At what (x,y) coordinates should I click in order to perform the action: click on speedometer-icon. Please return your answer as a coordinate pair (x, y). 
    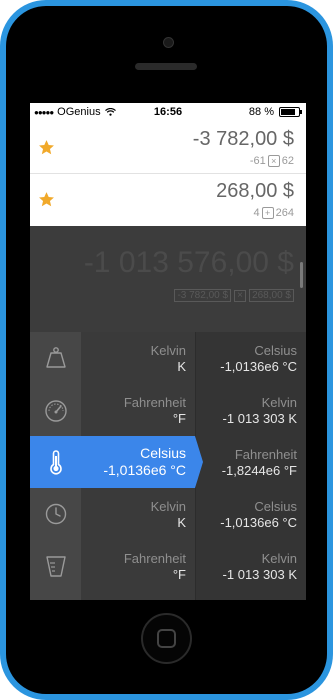
    Looking at the image, I should click on (55, 411).